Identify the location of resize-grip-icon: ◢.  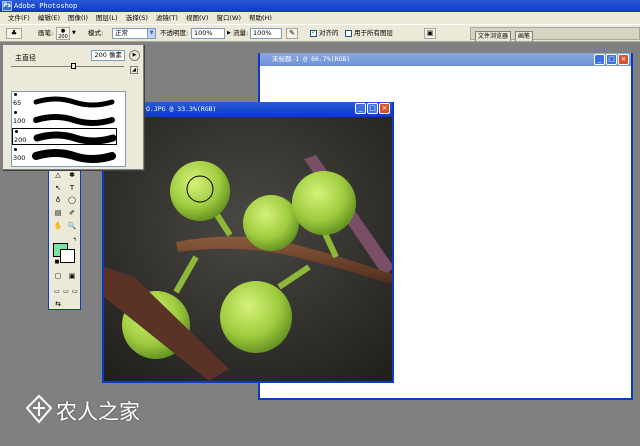
(134, 70).